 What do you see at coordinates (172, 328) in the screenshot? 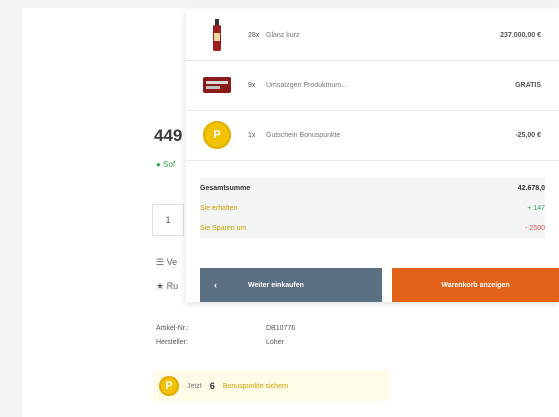
I see `property-key: Artikel-Nr.:` at bounding box center [172, 328].